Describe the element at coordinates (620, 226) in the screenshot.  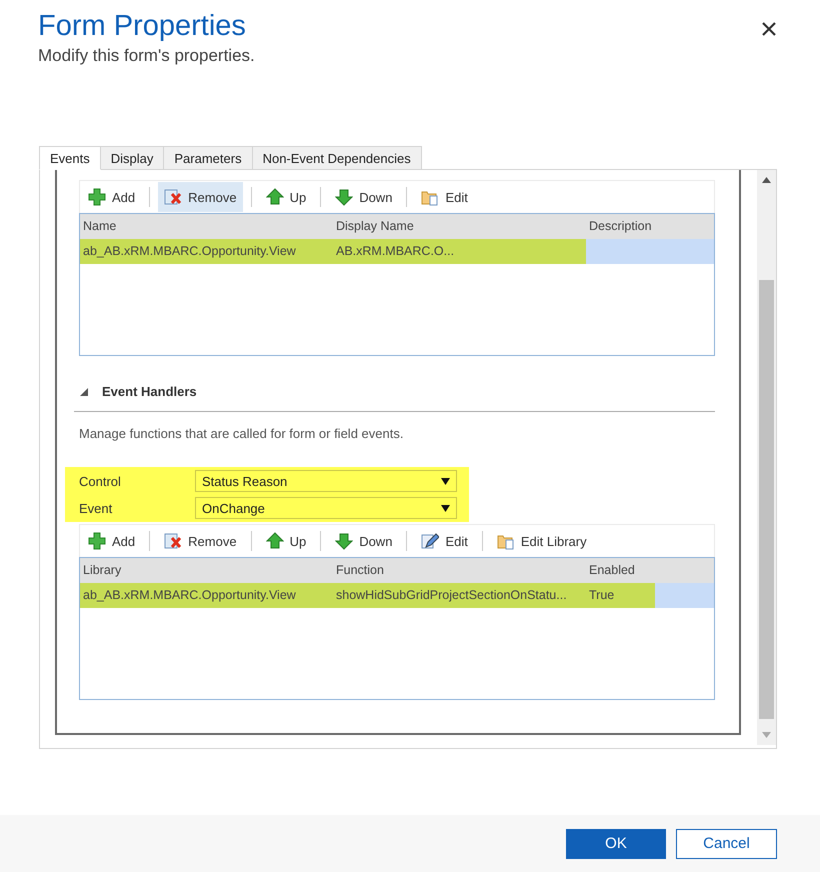
I see `column-header: Description` at that location.